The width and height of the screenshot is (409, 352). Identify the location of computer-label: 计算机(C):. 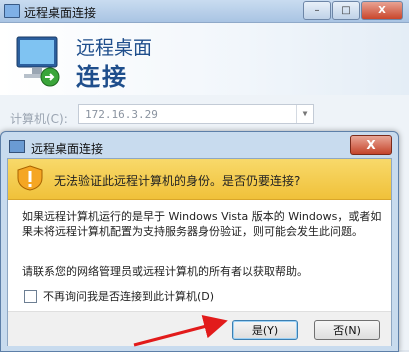
(39, 119).